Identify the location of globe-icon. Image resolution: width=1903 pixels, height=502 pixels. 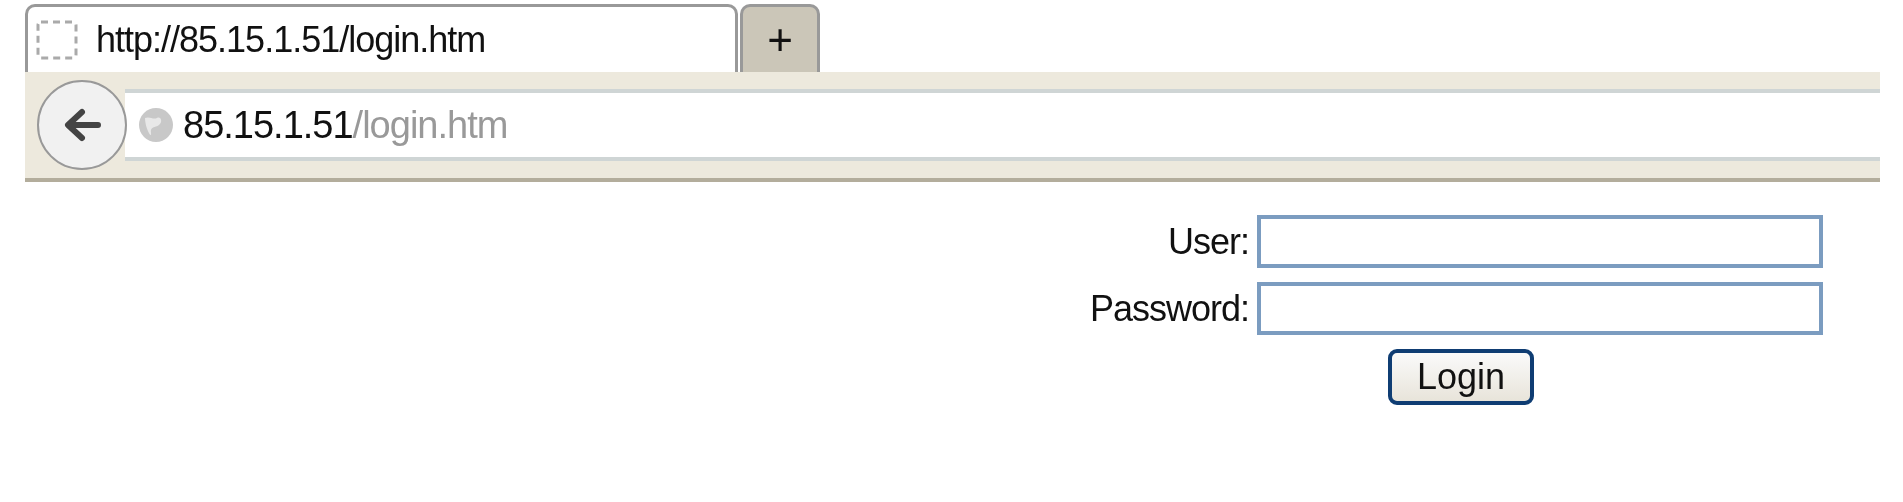
(156, 125).